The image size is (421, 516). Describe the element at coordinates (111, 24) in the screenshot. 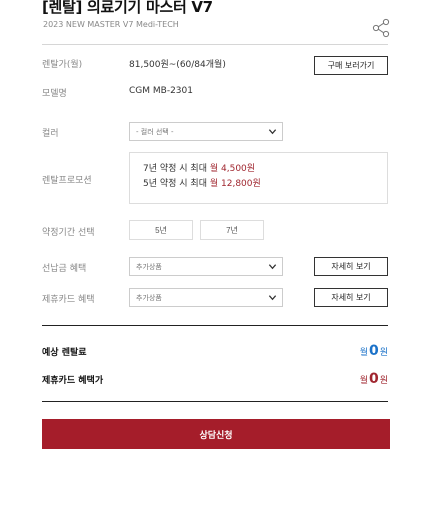

I see `product-subtitle: 2023 NEW MASTER V7 Medi-TECH` at that location.